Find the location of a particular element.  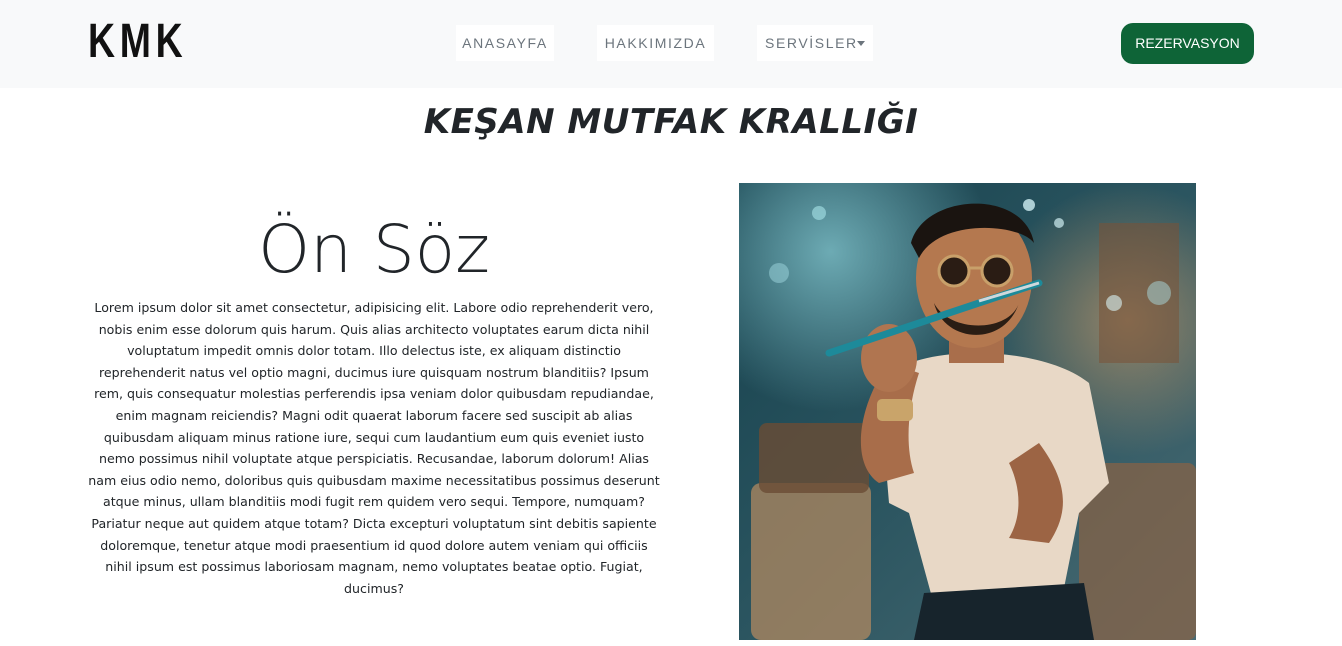

nav-link-home: ANASAYFA is located at coordinates (505, 43).